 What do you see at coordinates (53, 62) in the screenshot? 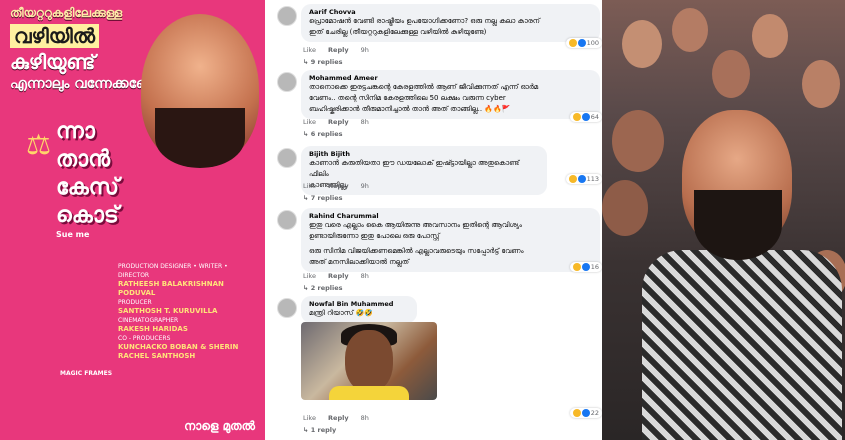
I see `poster-tagline-3: കുഴിയുണ്ട്` at bounding box center [53, 62].